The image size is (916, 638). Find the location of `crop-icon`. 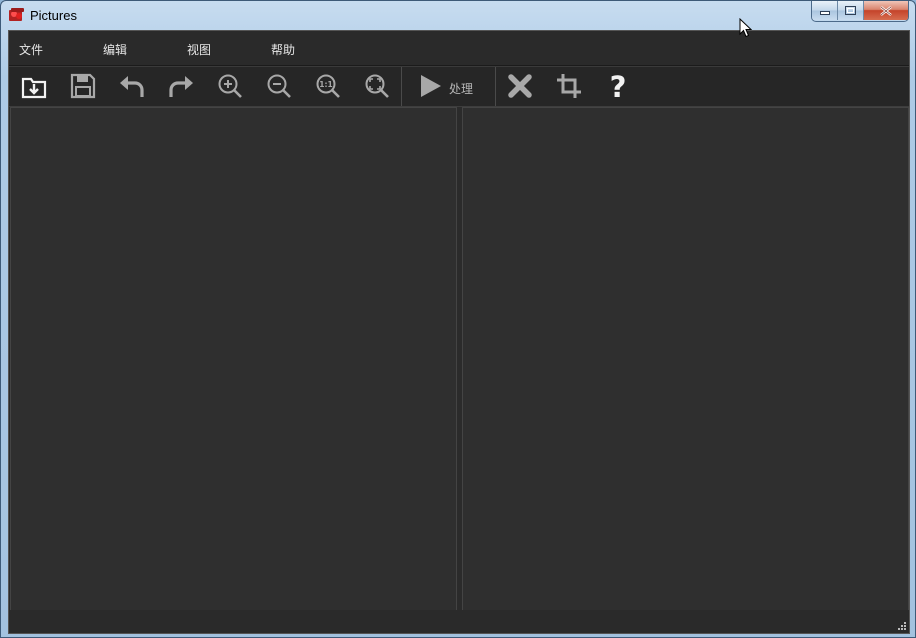

crop-icon is located at coordinates (569, 86).